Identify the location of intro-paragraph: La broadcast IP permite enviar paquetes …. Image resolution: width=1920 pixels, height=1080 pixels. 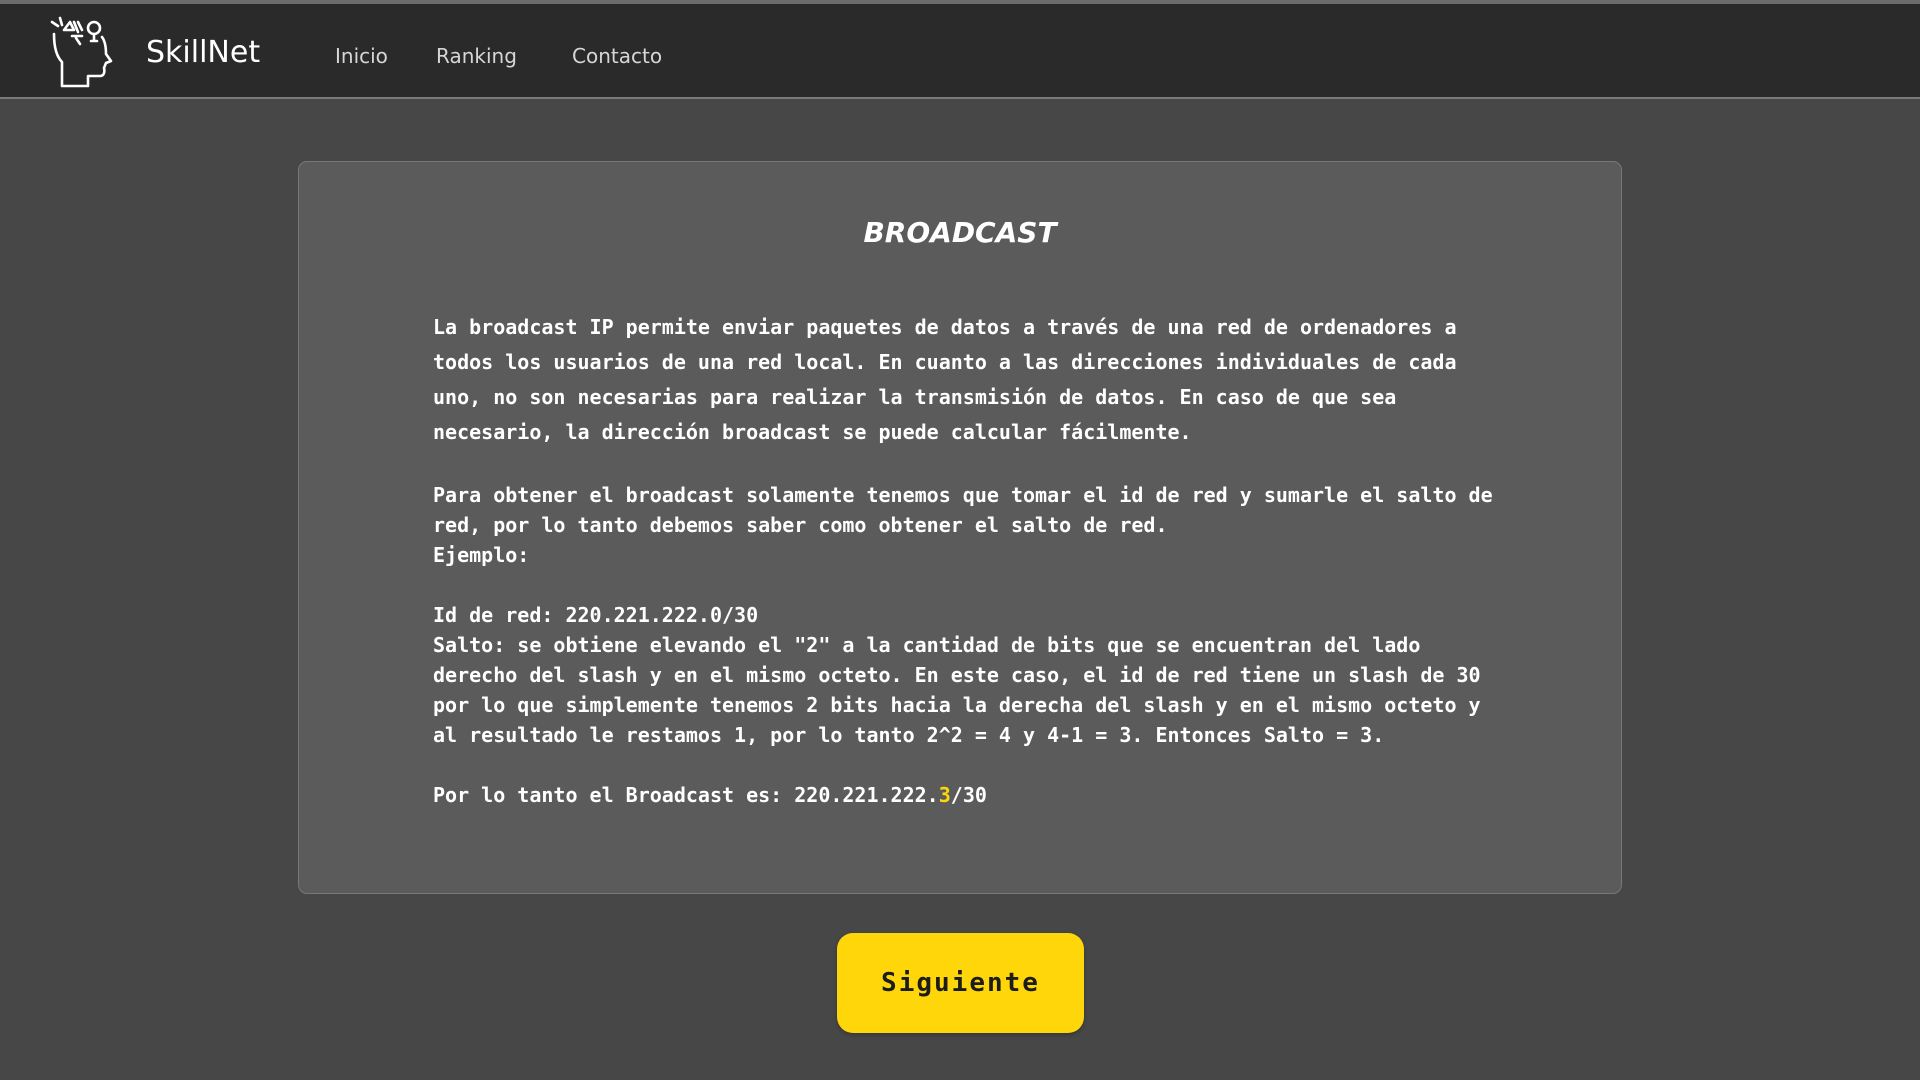
(951, 379).